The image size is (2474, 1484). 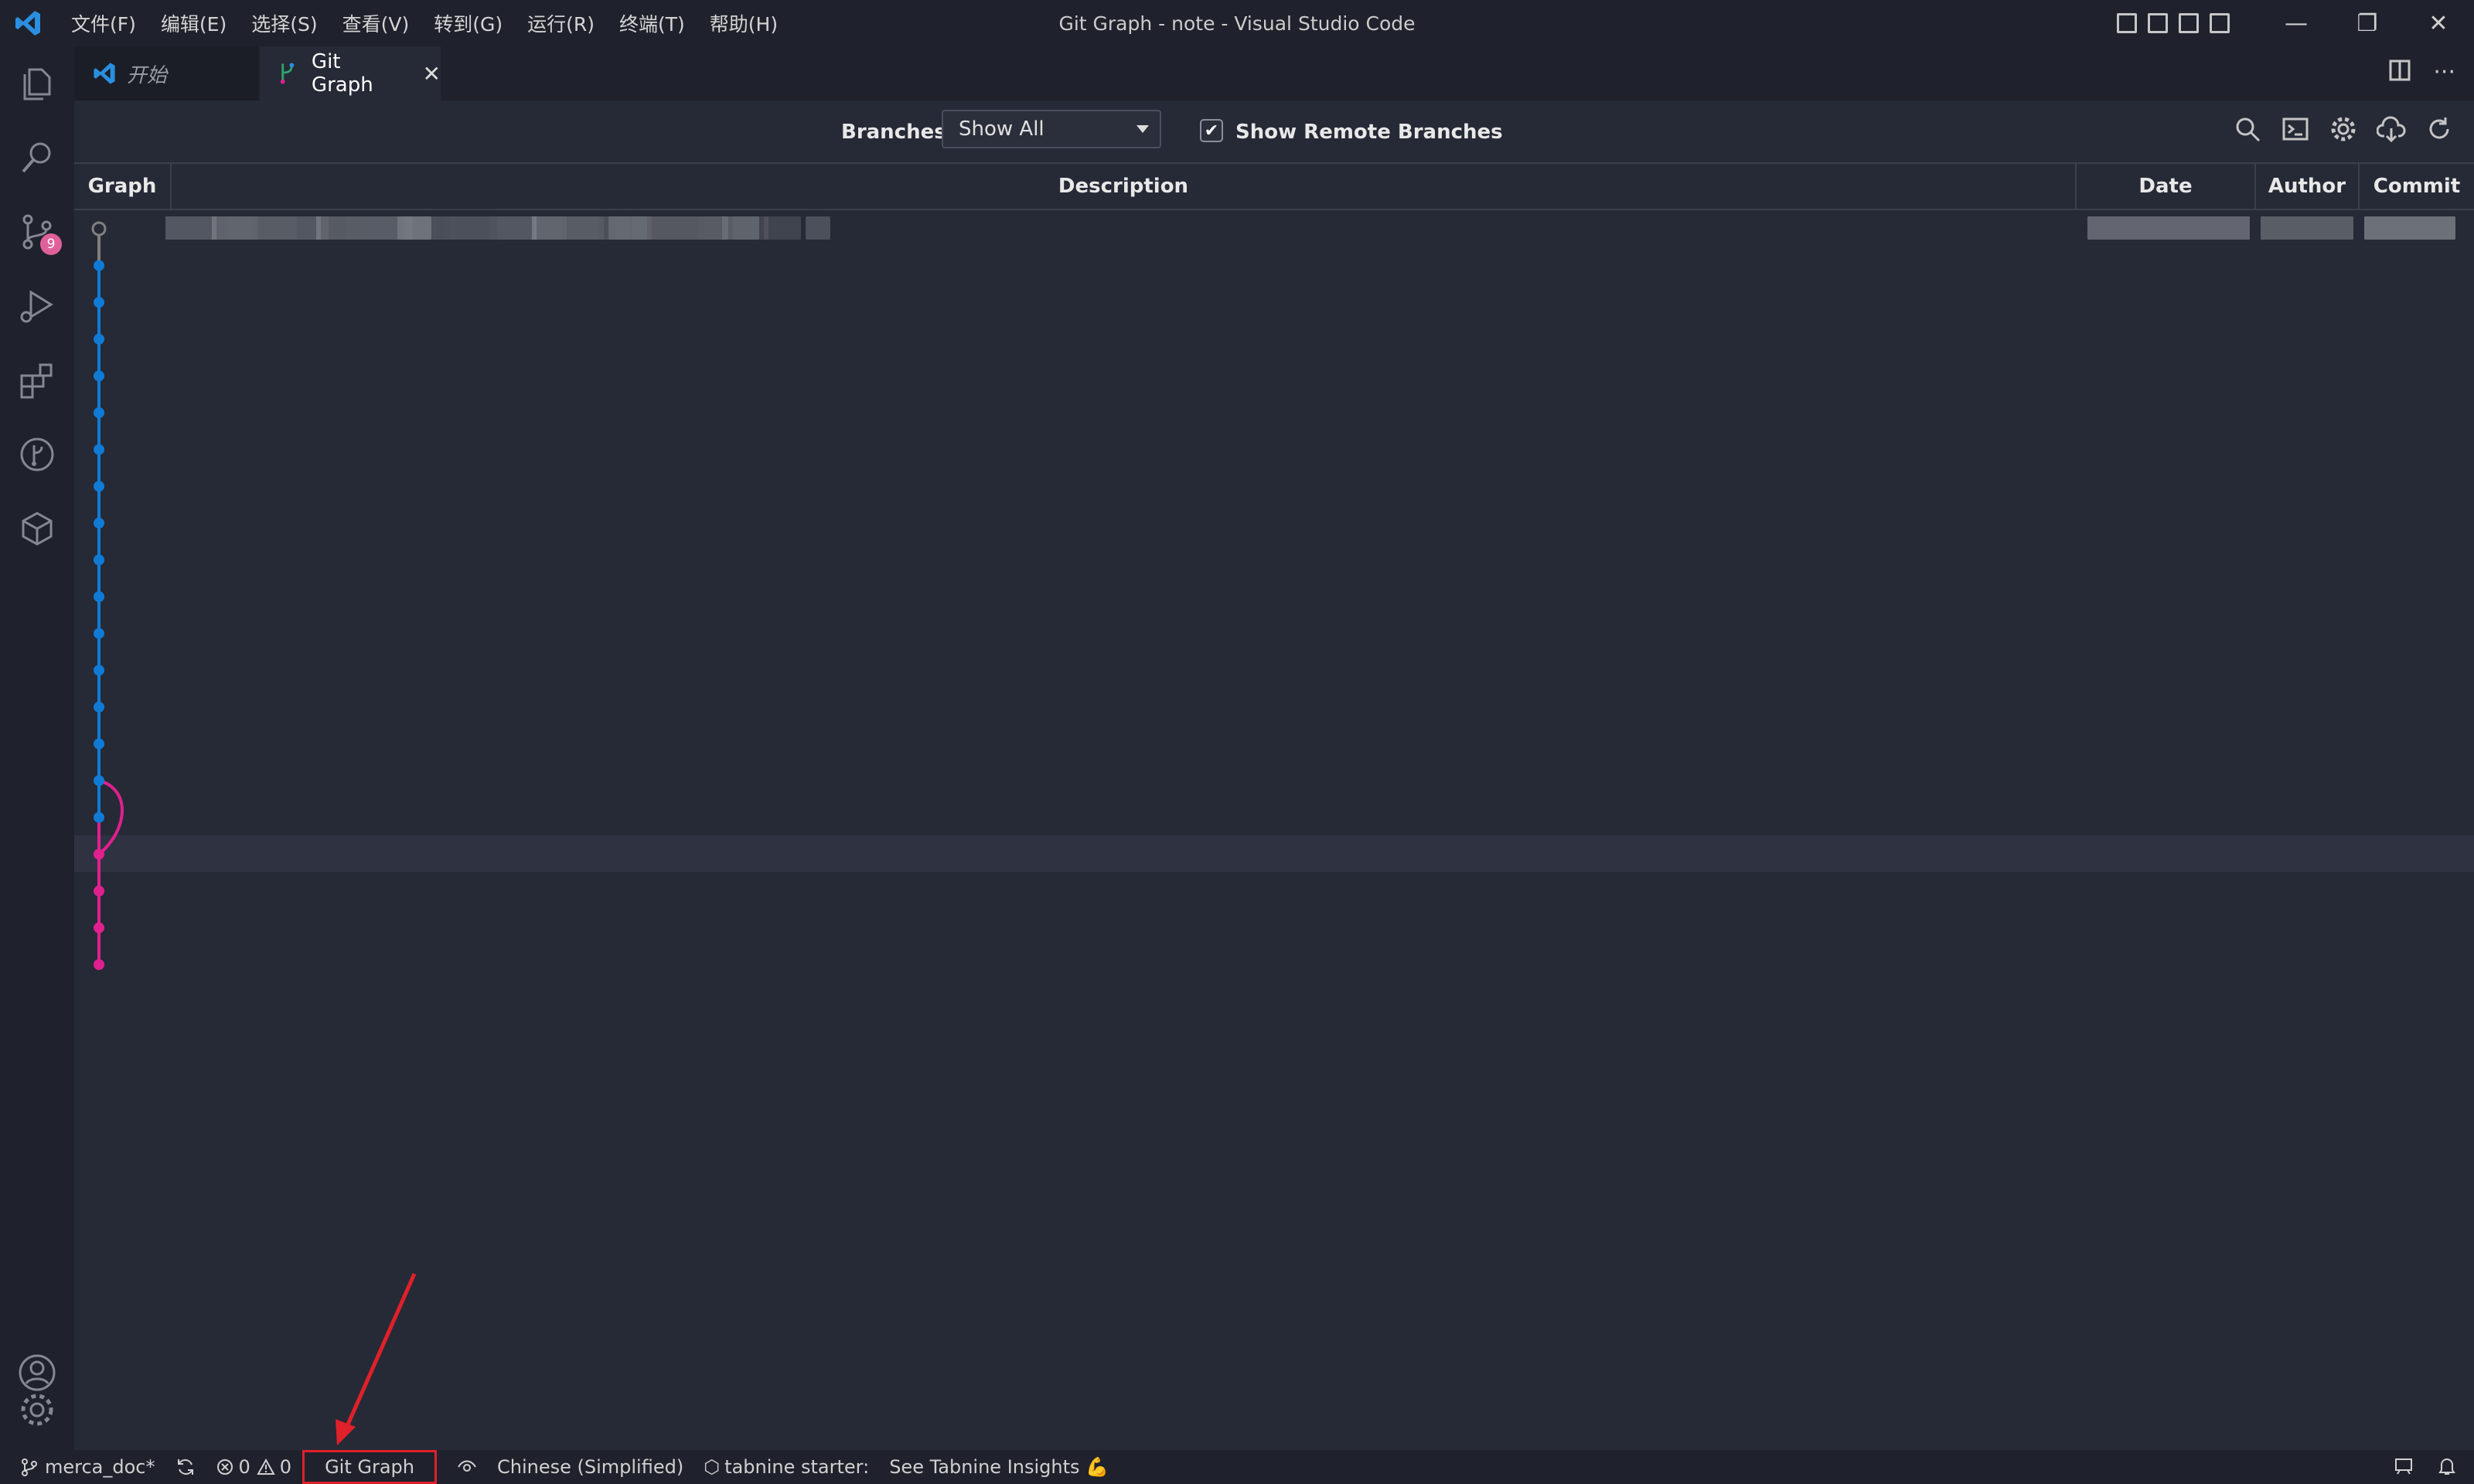 I want to click on column-header-author: Author, so click(x=2308, y=186).